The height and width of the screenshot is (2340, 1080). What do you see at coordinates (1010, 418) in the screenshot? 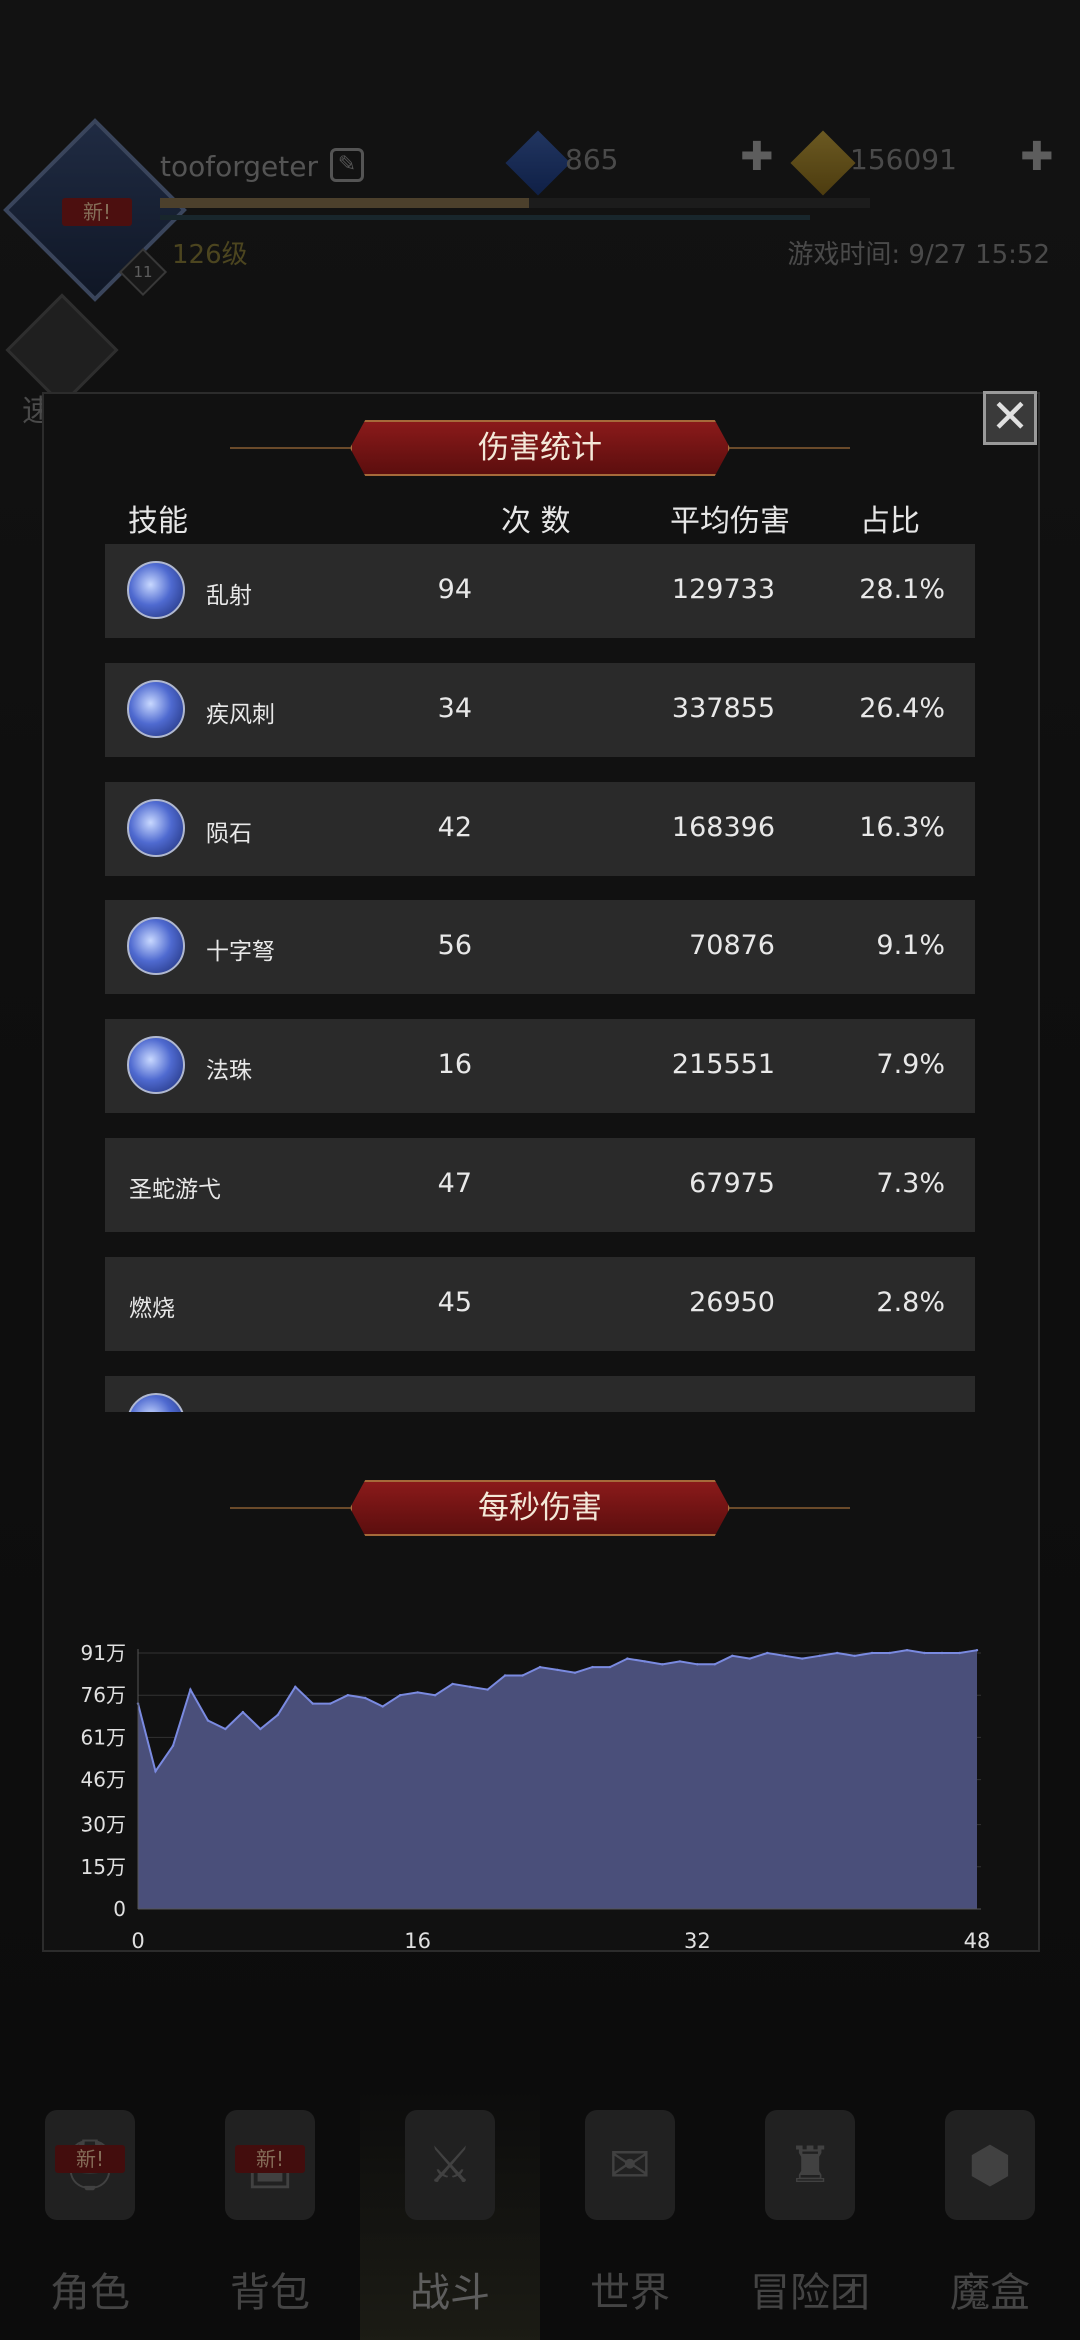
I see `close-button: ✕` at bounding box center [1010, 418].